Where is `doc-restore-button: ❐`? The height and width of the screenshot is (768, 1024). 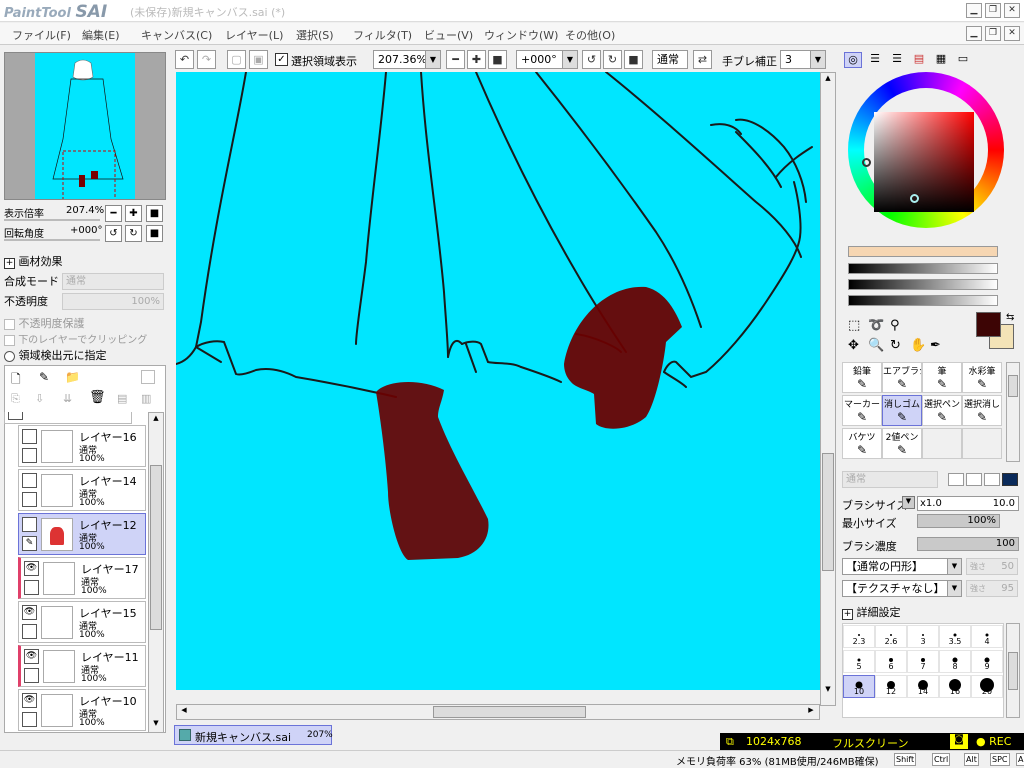 doc-restore-button: ❐ is located at coordinates (993, 33).